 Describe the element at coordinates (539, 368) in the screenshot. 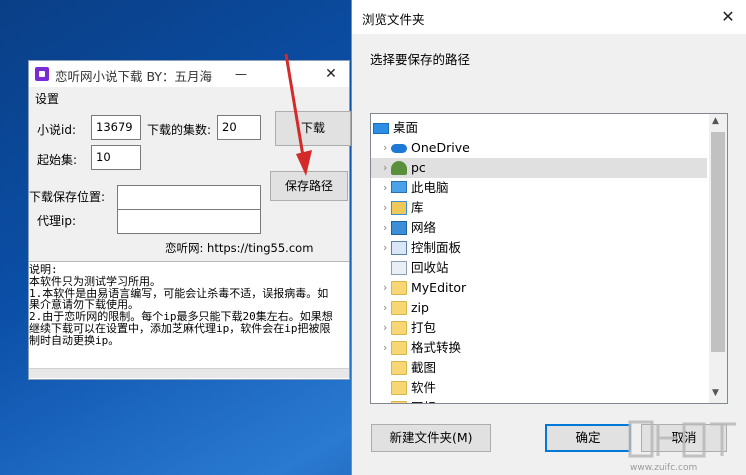

I see `tree-item: 截图` at that location.